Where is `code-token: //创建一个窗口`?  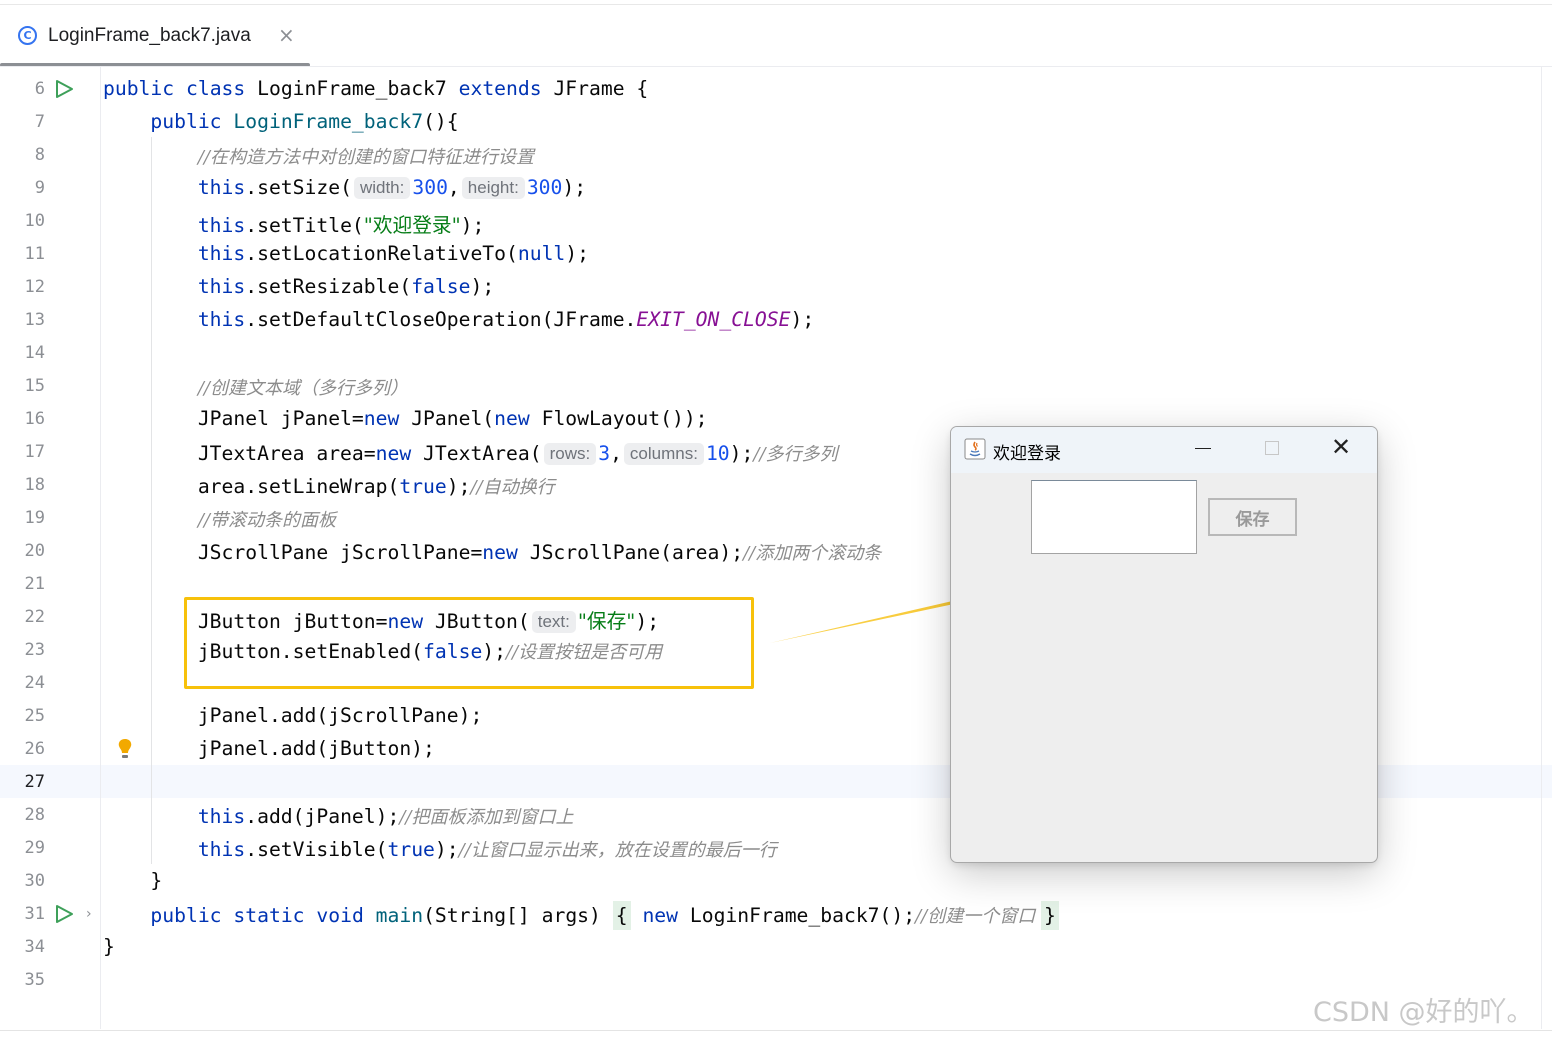 code-token: //创建一个窗口 is located at coordinates (978, 916).